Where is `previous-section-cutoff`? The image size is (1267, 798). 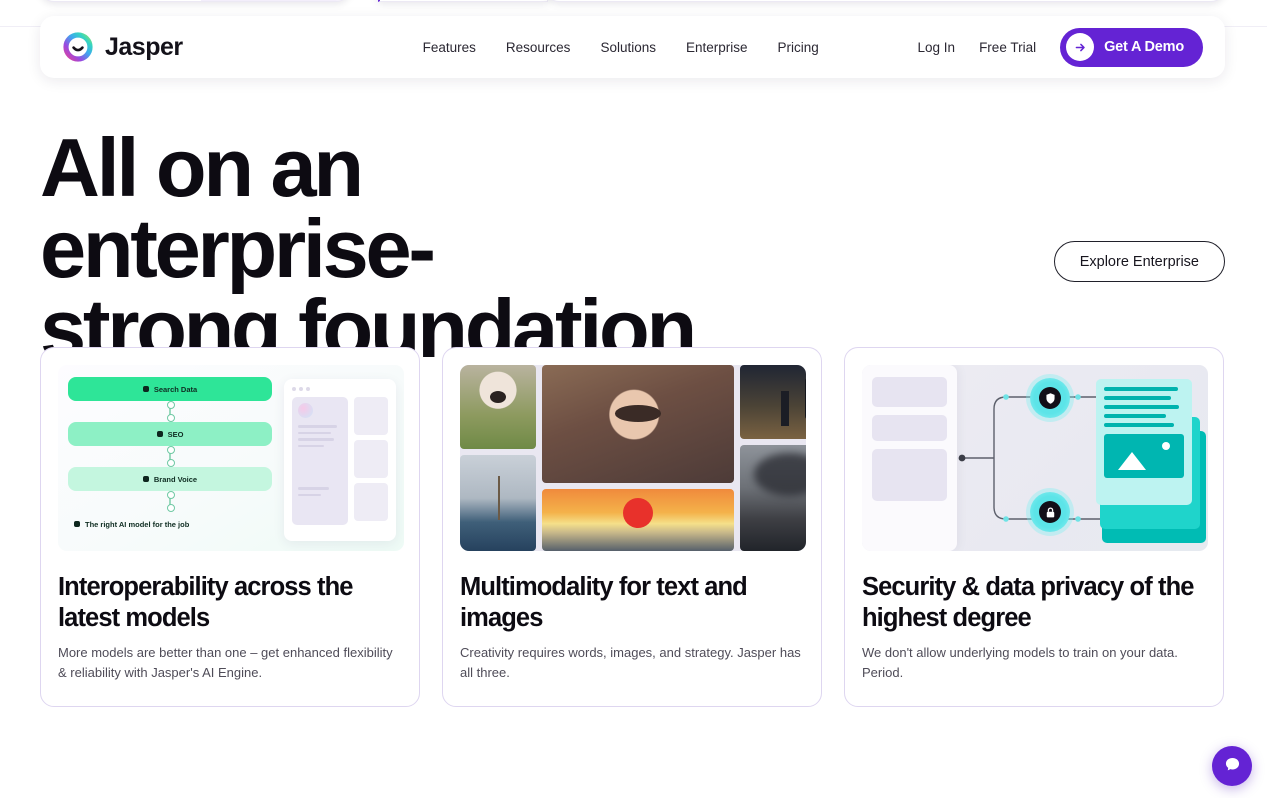 previous-section-cutoff is located at coordinates (633, 2).